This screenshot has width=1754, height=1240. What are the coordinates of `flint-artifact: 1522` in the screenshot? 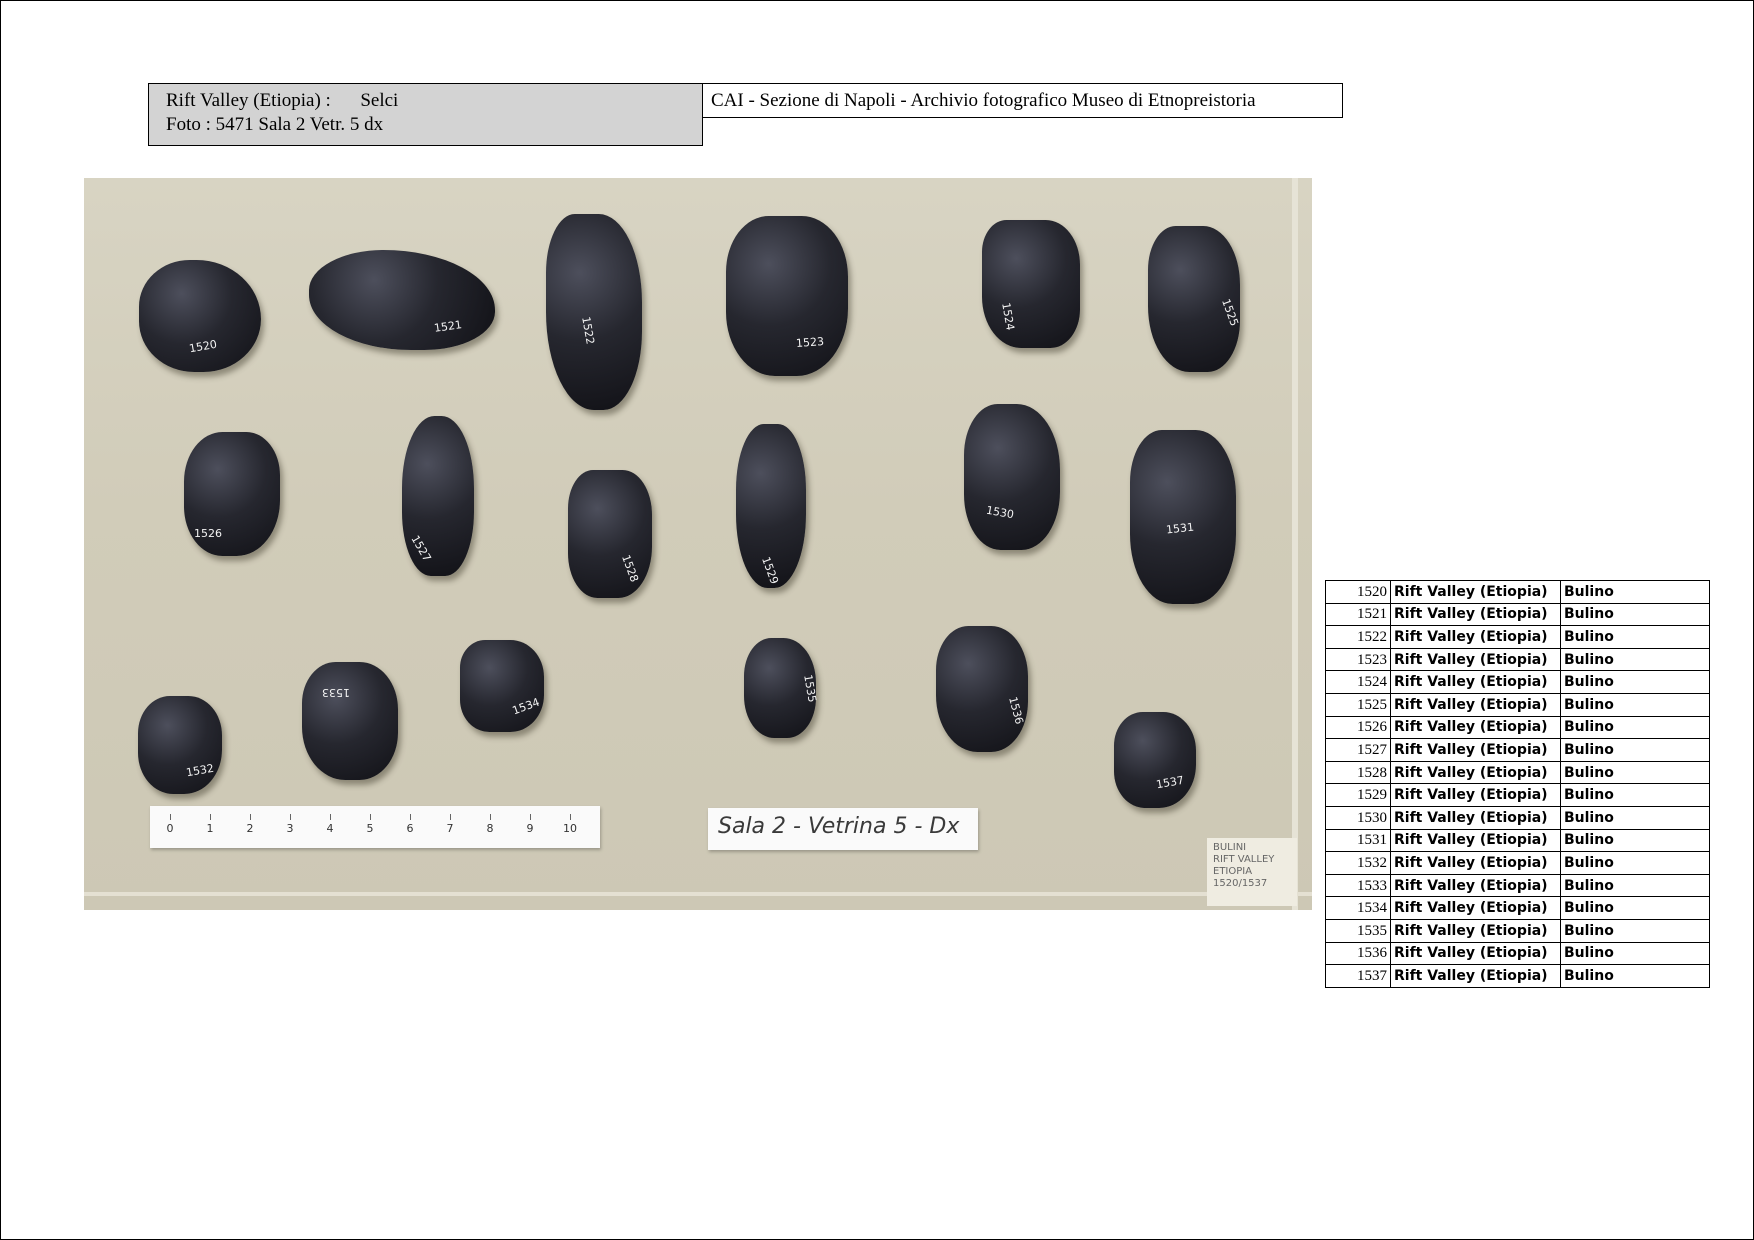 It's located at (594, 312).